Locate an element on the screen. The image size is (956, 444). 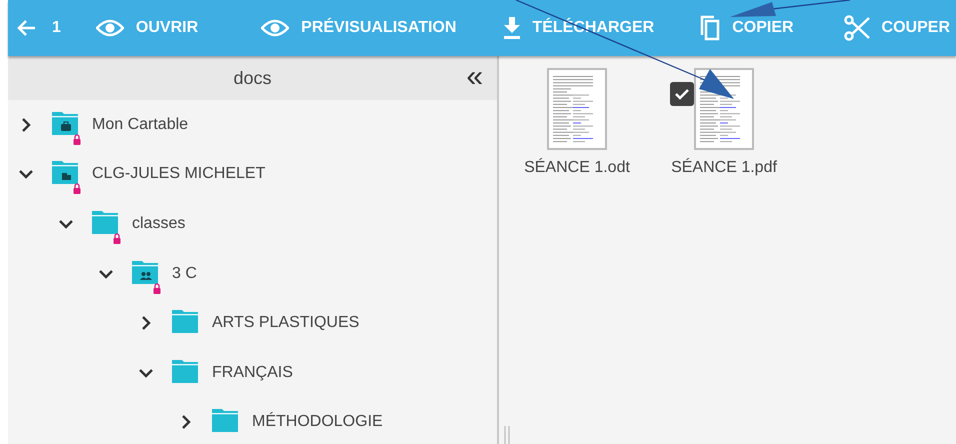
collapse-button: « is located at coordinates (474, 77).